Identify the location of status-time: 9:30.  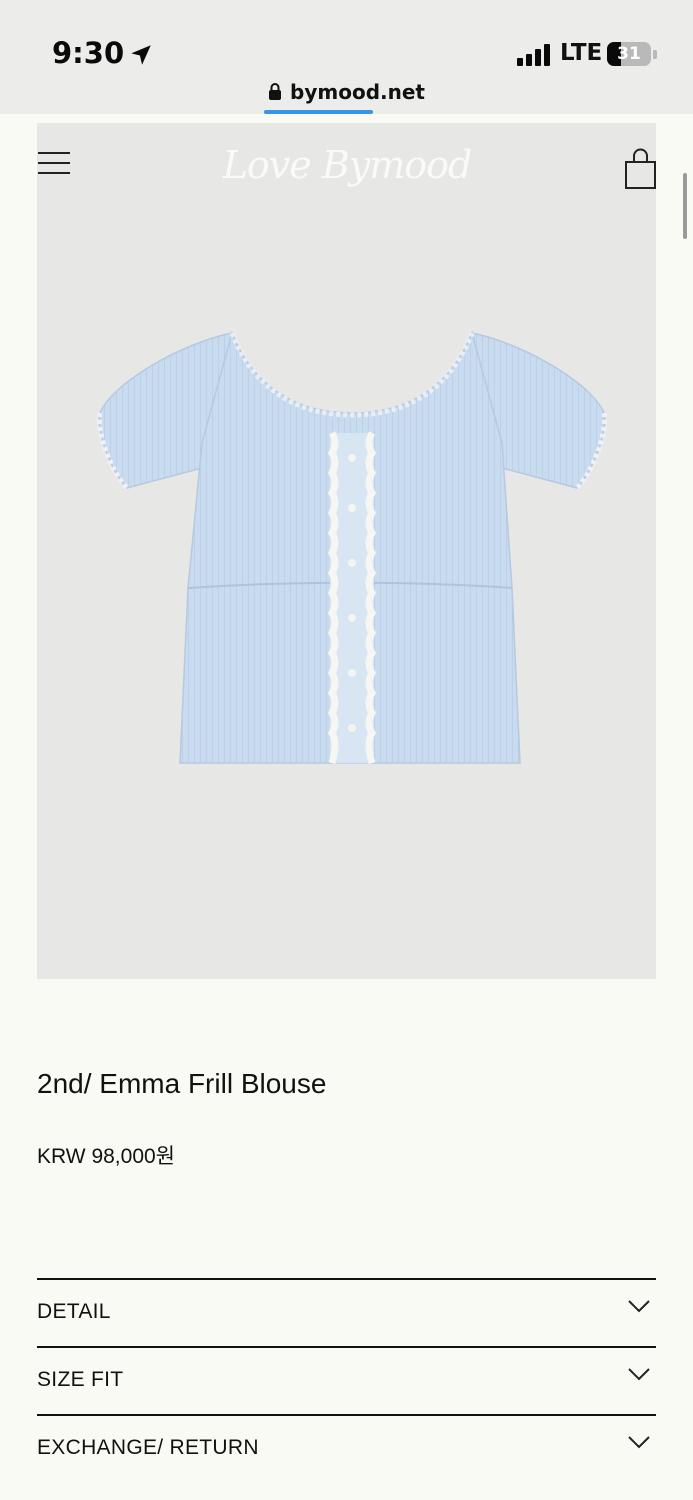
(88, 53).